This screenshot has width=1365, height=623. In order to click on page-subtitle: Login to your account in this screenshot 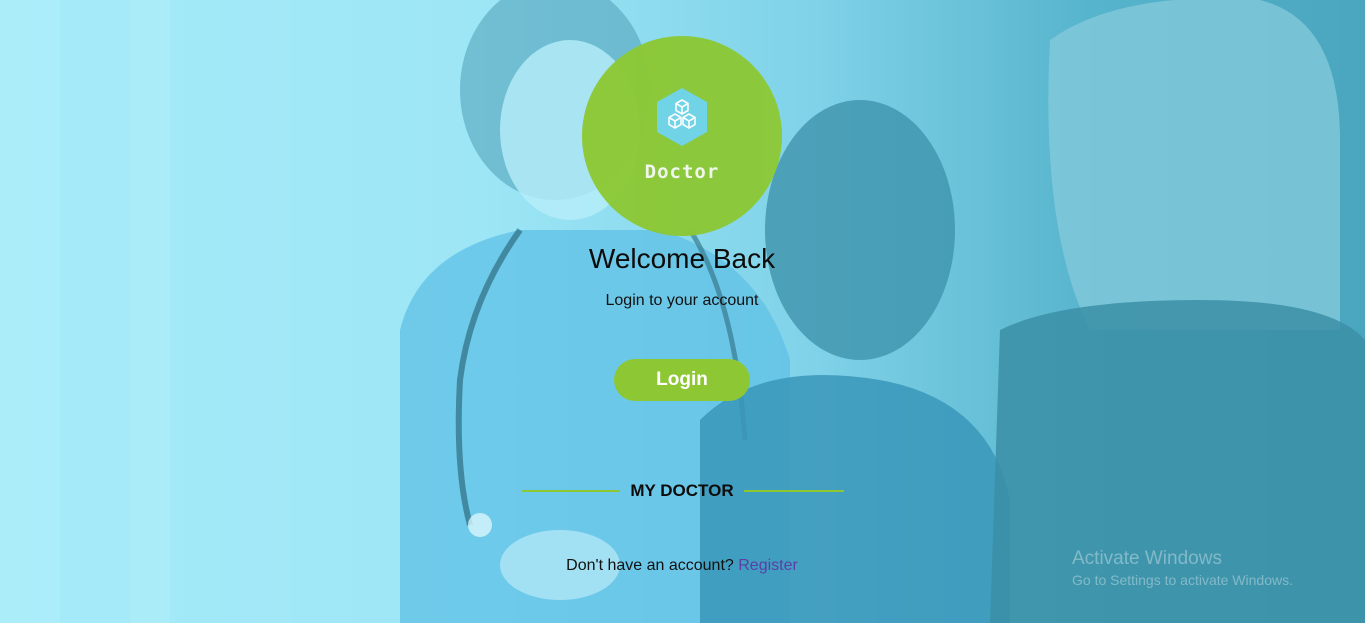, I will do `click(682, 300)`.